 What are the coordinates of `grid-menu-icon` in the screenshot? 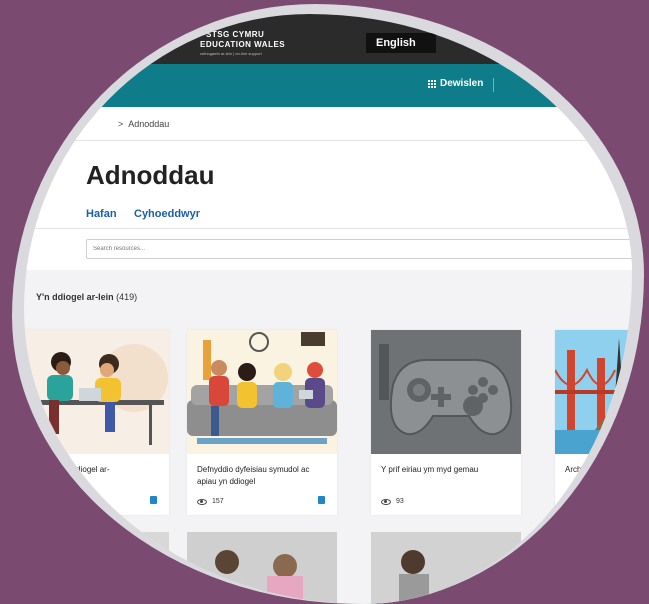 It's located at (432, 83).